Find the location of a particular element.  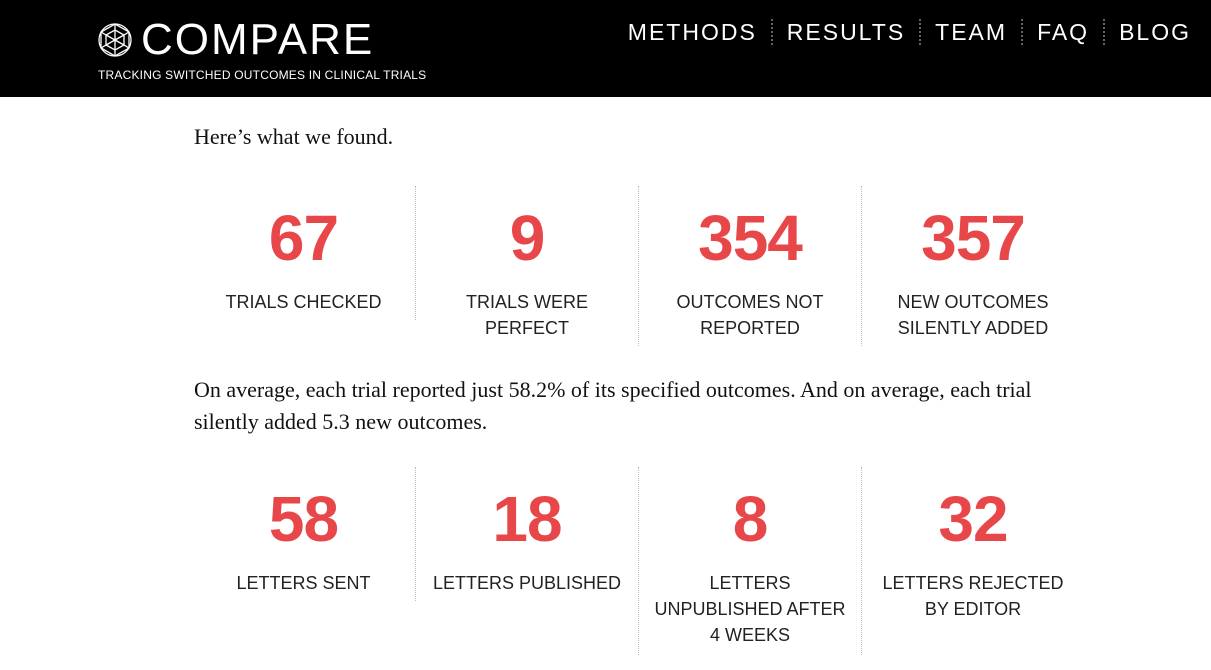

stat-letters-rejected: 32 LETTERS REJECTED BY EDITOR is located at coordinates (972, 561).